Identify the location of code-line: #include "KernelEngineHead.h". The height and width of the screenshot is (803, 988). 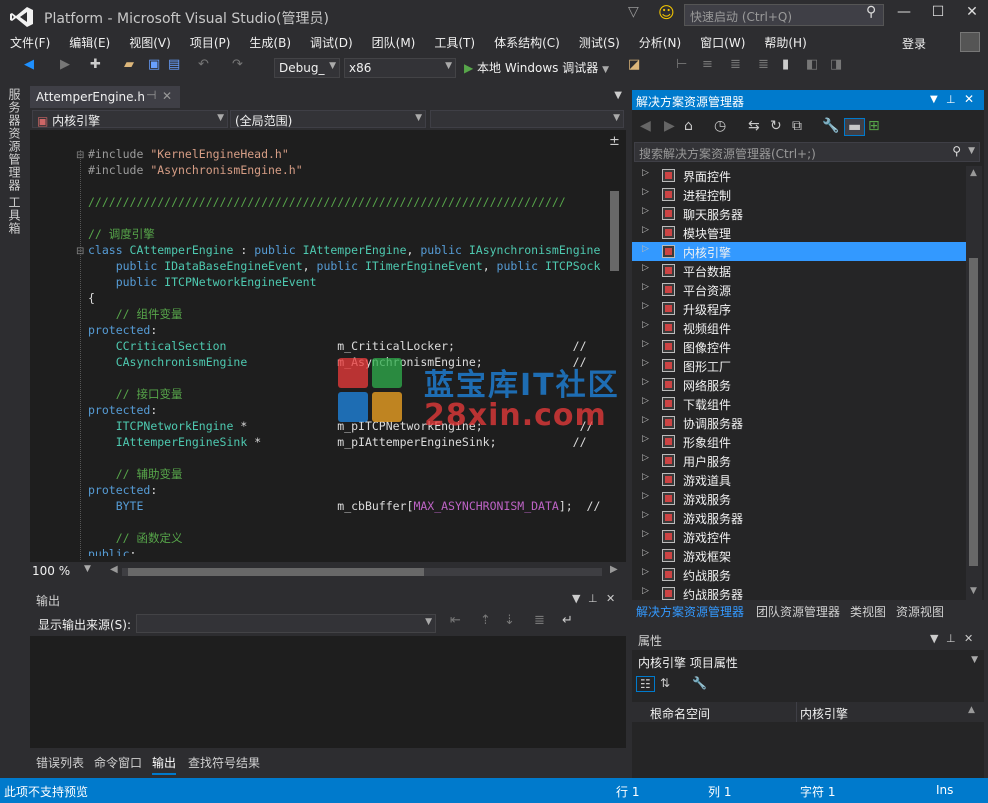
(347, 154).